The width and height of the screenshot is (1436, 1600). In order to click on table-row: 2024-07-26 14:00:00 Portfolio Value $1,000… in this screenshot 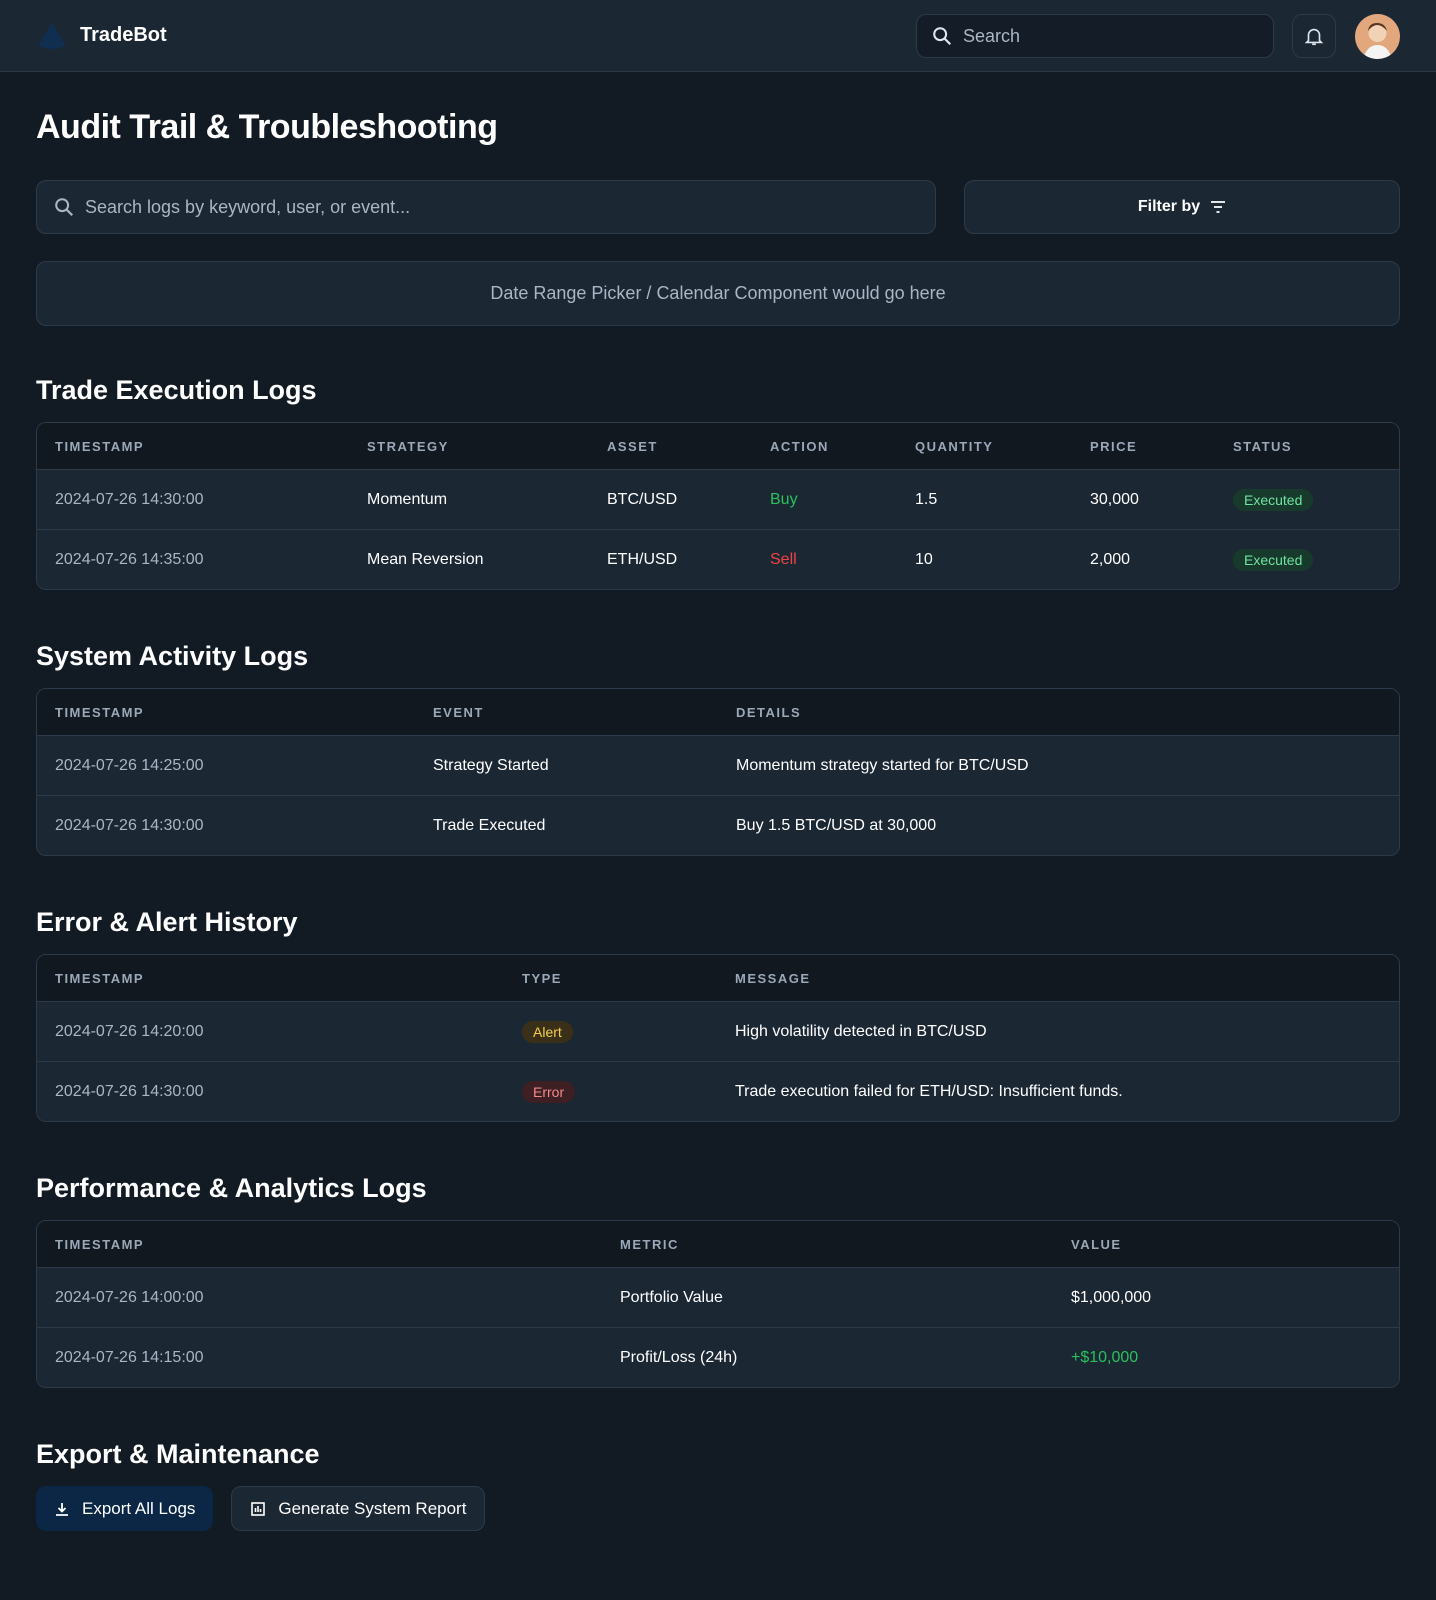, I will do `click(718, 1297)`.